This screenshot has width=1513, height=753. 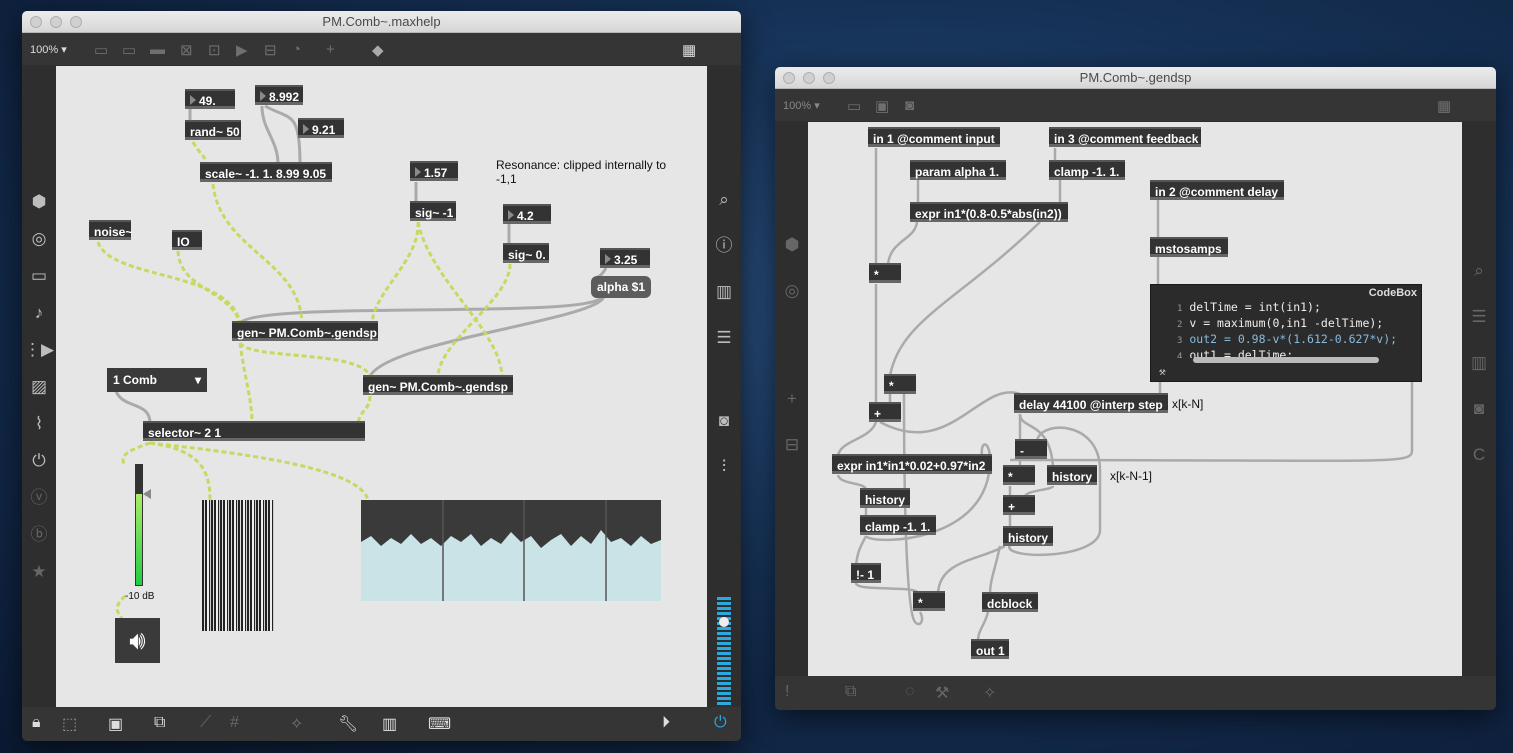 What do you see at coordinates (787, 692) in the screenshot?
I see `exclamation-icon: !` at bounding box center [787, 692].